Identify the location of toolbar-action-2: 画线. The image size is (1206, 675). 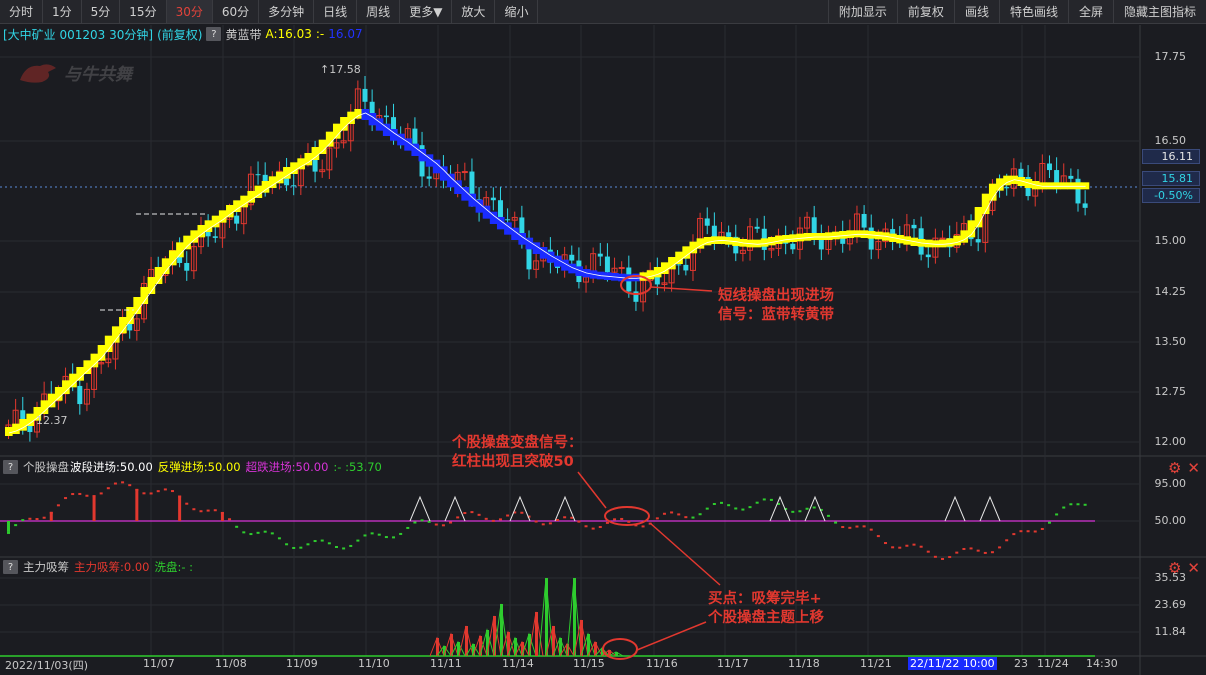
(976, 11).